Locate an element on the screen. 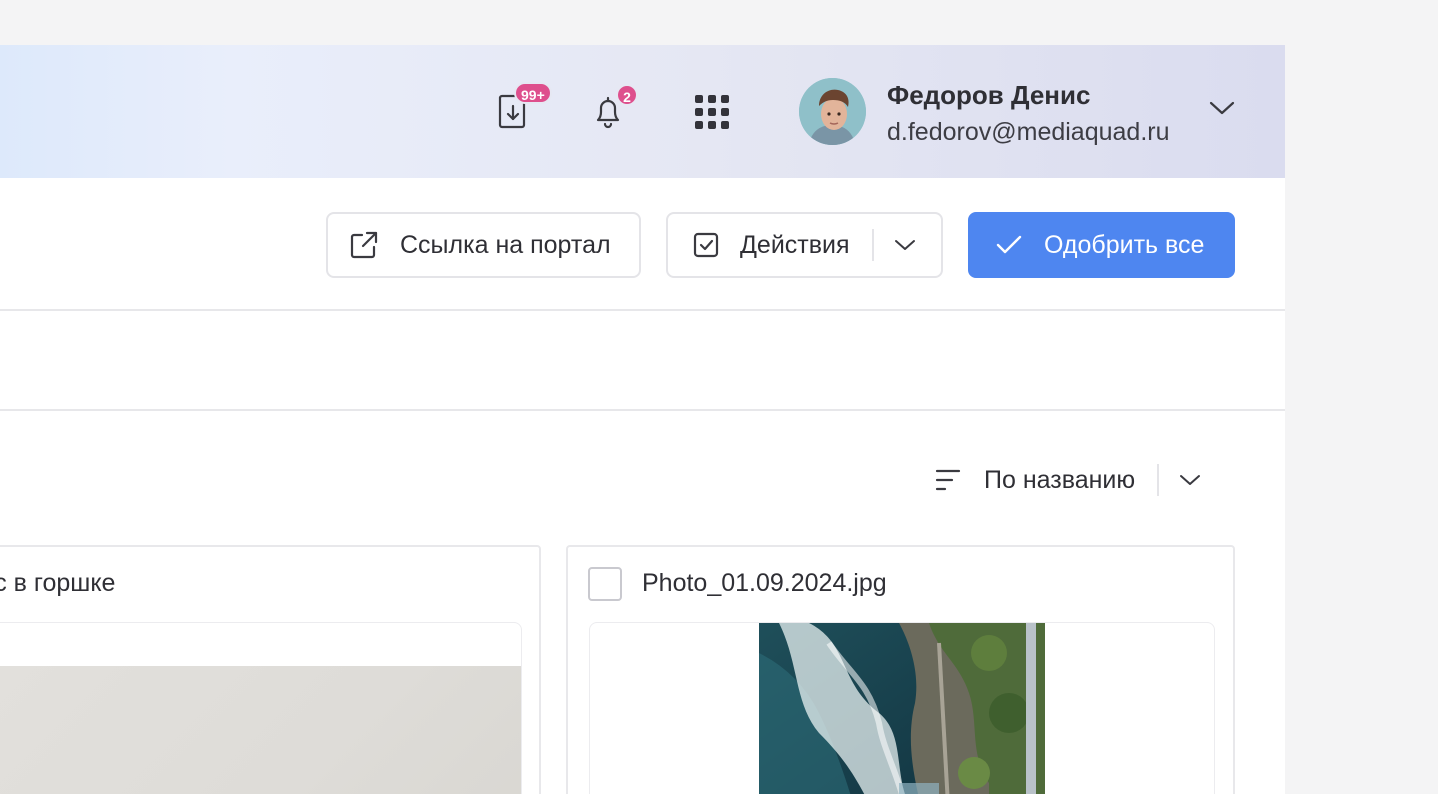  dropdown-divider is located at coordinates (872, 245).